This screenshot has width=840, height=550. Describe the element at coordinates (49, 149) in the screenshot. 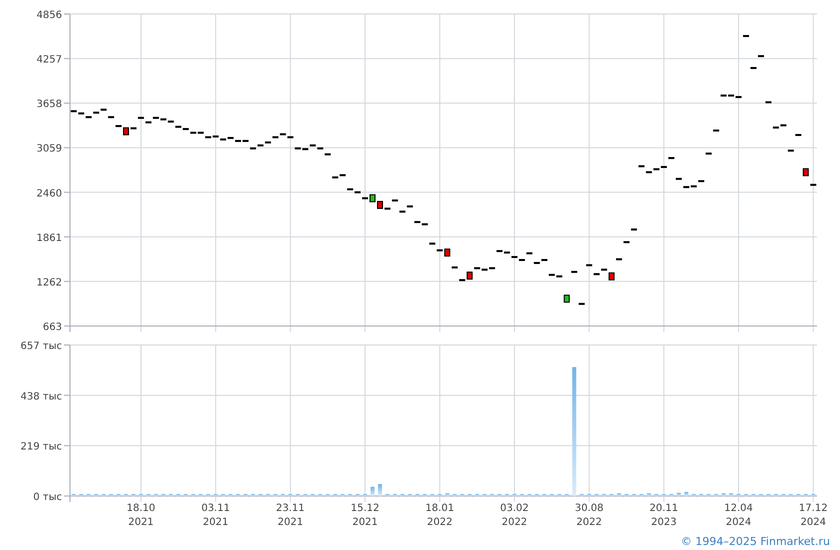

I see `axis-label: 3059` at that location.